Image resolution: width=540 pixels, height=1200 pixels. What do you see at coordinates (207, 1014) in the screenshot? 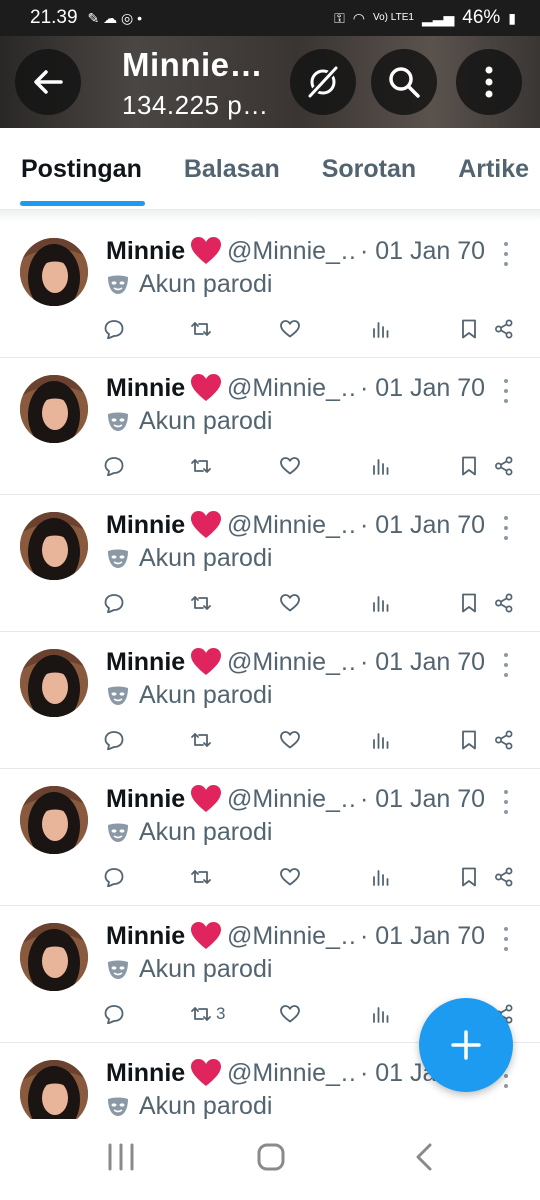
I see `retweet-button: 3` at bounding box center [207, 1014].